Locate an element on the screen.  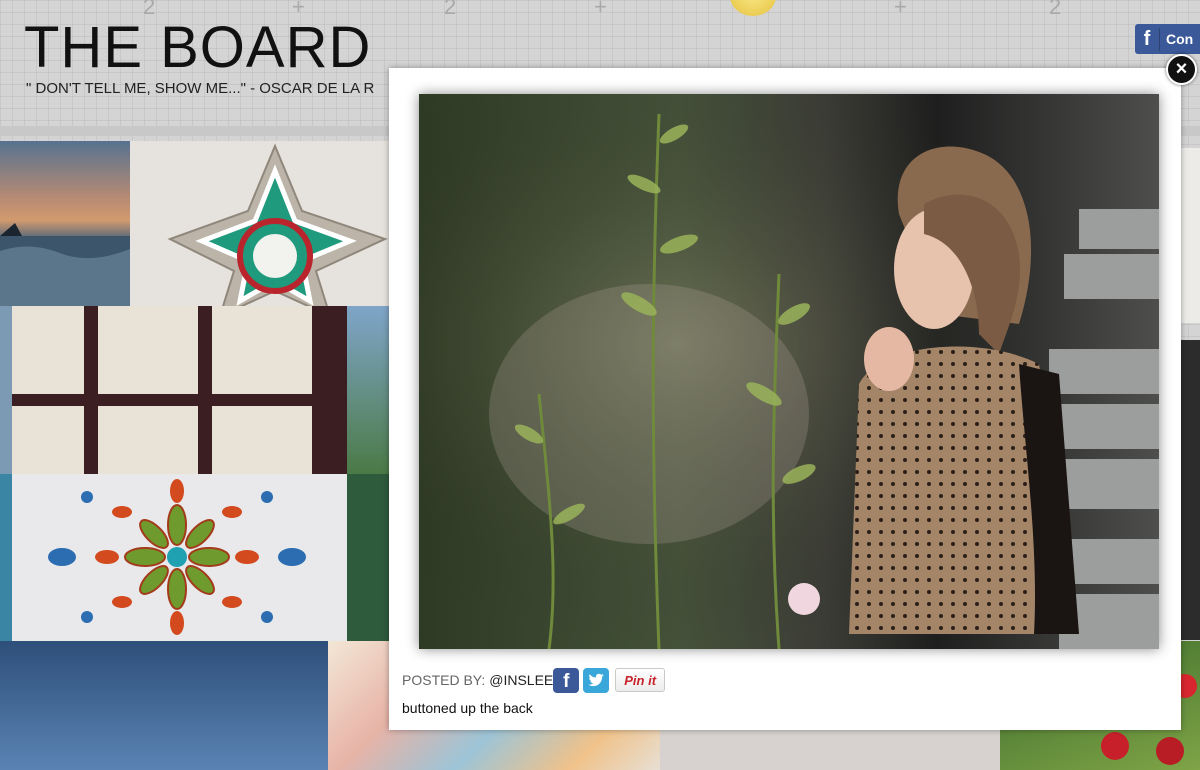
facebook-share-button: f is located at coordinates (566, 680).